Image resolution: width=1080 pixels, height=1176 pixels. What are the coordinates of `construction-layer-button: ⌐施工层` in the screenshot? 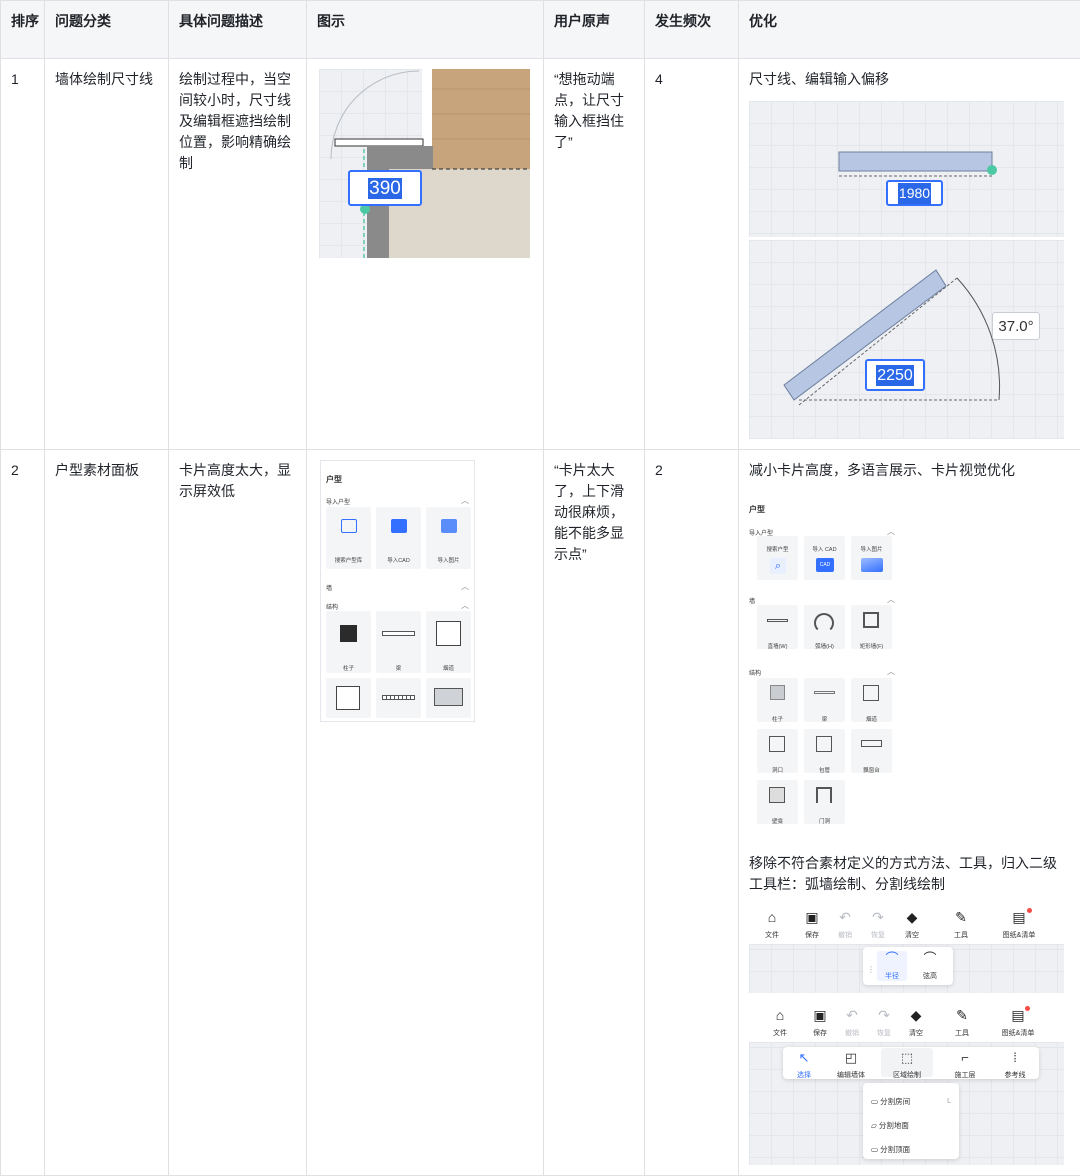 It's located at (965, 1068).